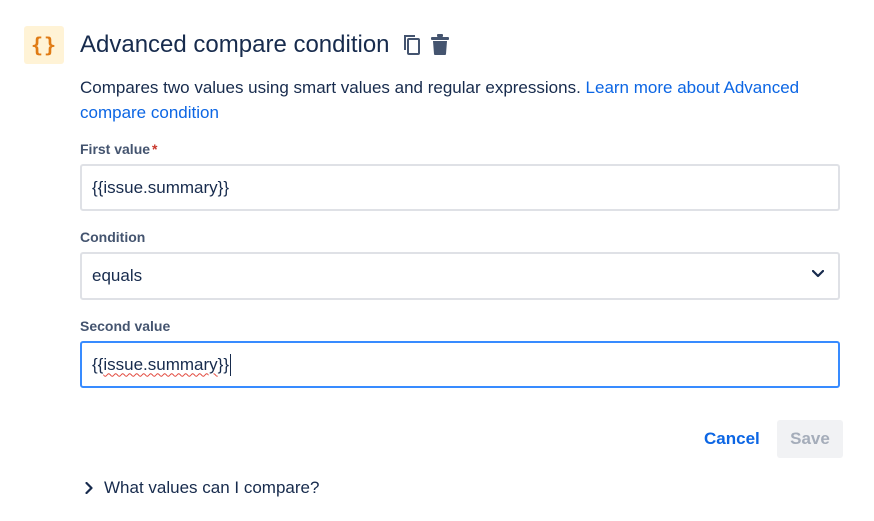 This screenshot has height=521, width=874. I want to click on condition-label: Condition, so click(112, 237).